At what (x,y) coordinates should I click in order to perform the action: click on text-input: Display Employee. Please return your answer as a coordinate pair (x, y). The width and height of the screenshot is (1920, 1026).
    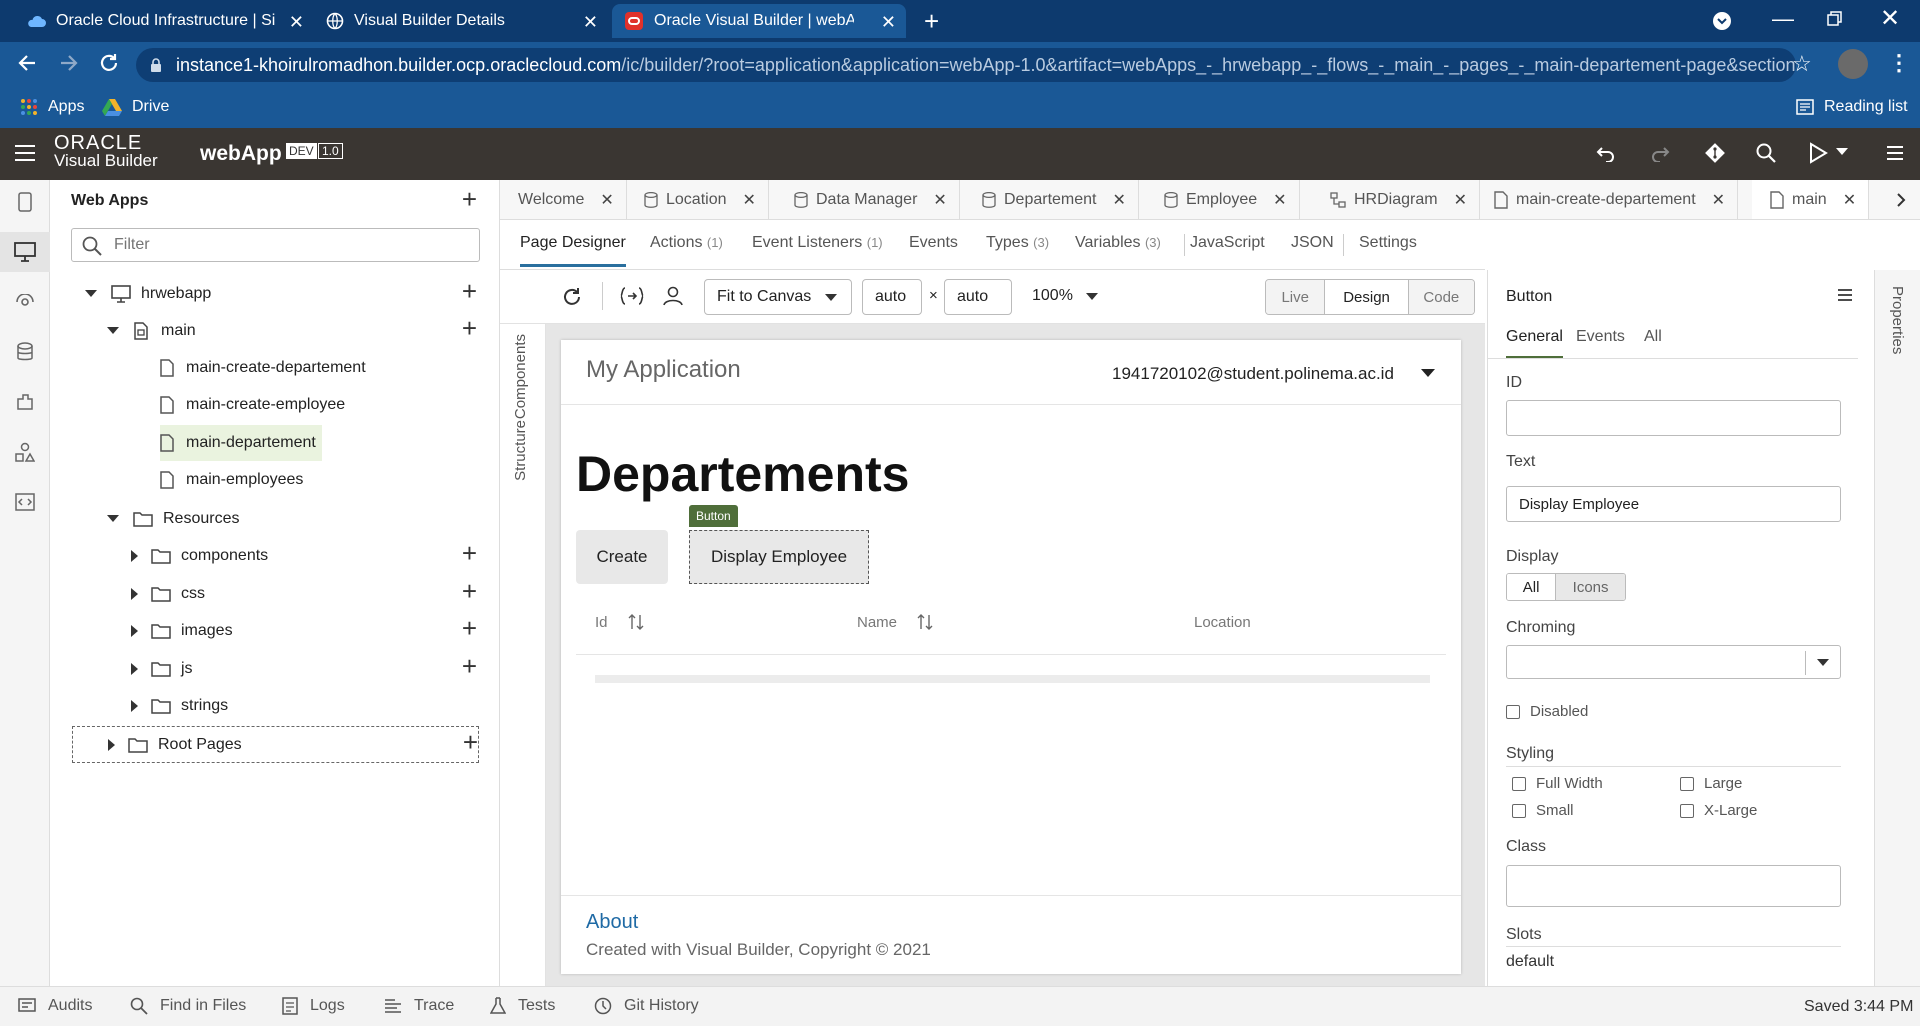
    Looking at the image, I should click on (1673, 504).